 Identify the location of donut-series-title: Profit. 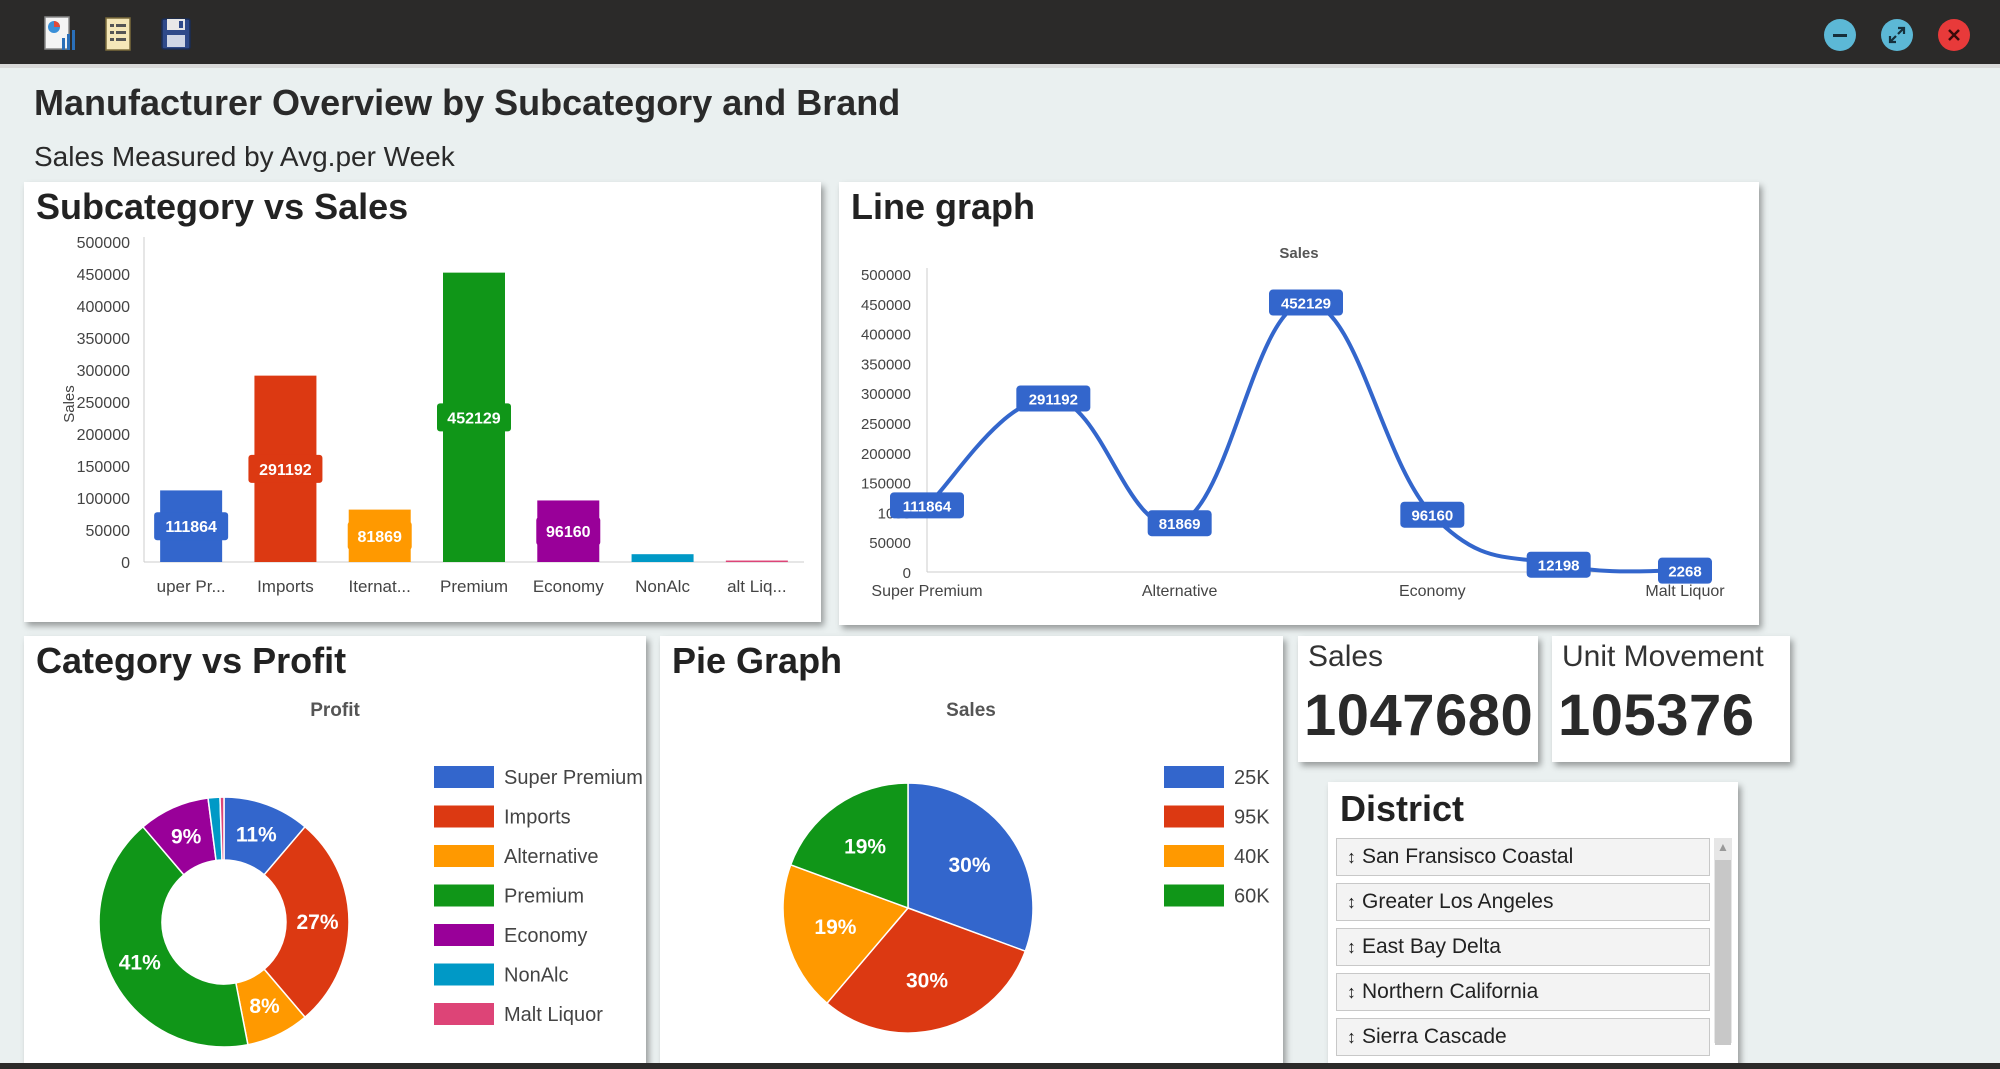
(335, 710).